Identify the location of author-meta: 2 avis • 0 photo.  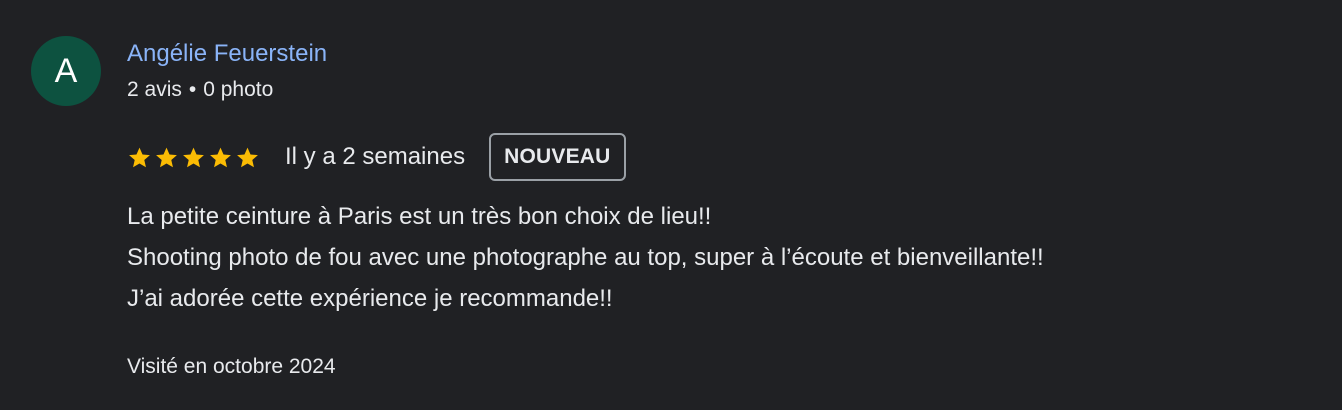
(200, 90).